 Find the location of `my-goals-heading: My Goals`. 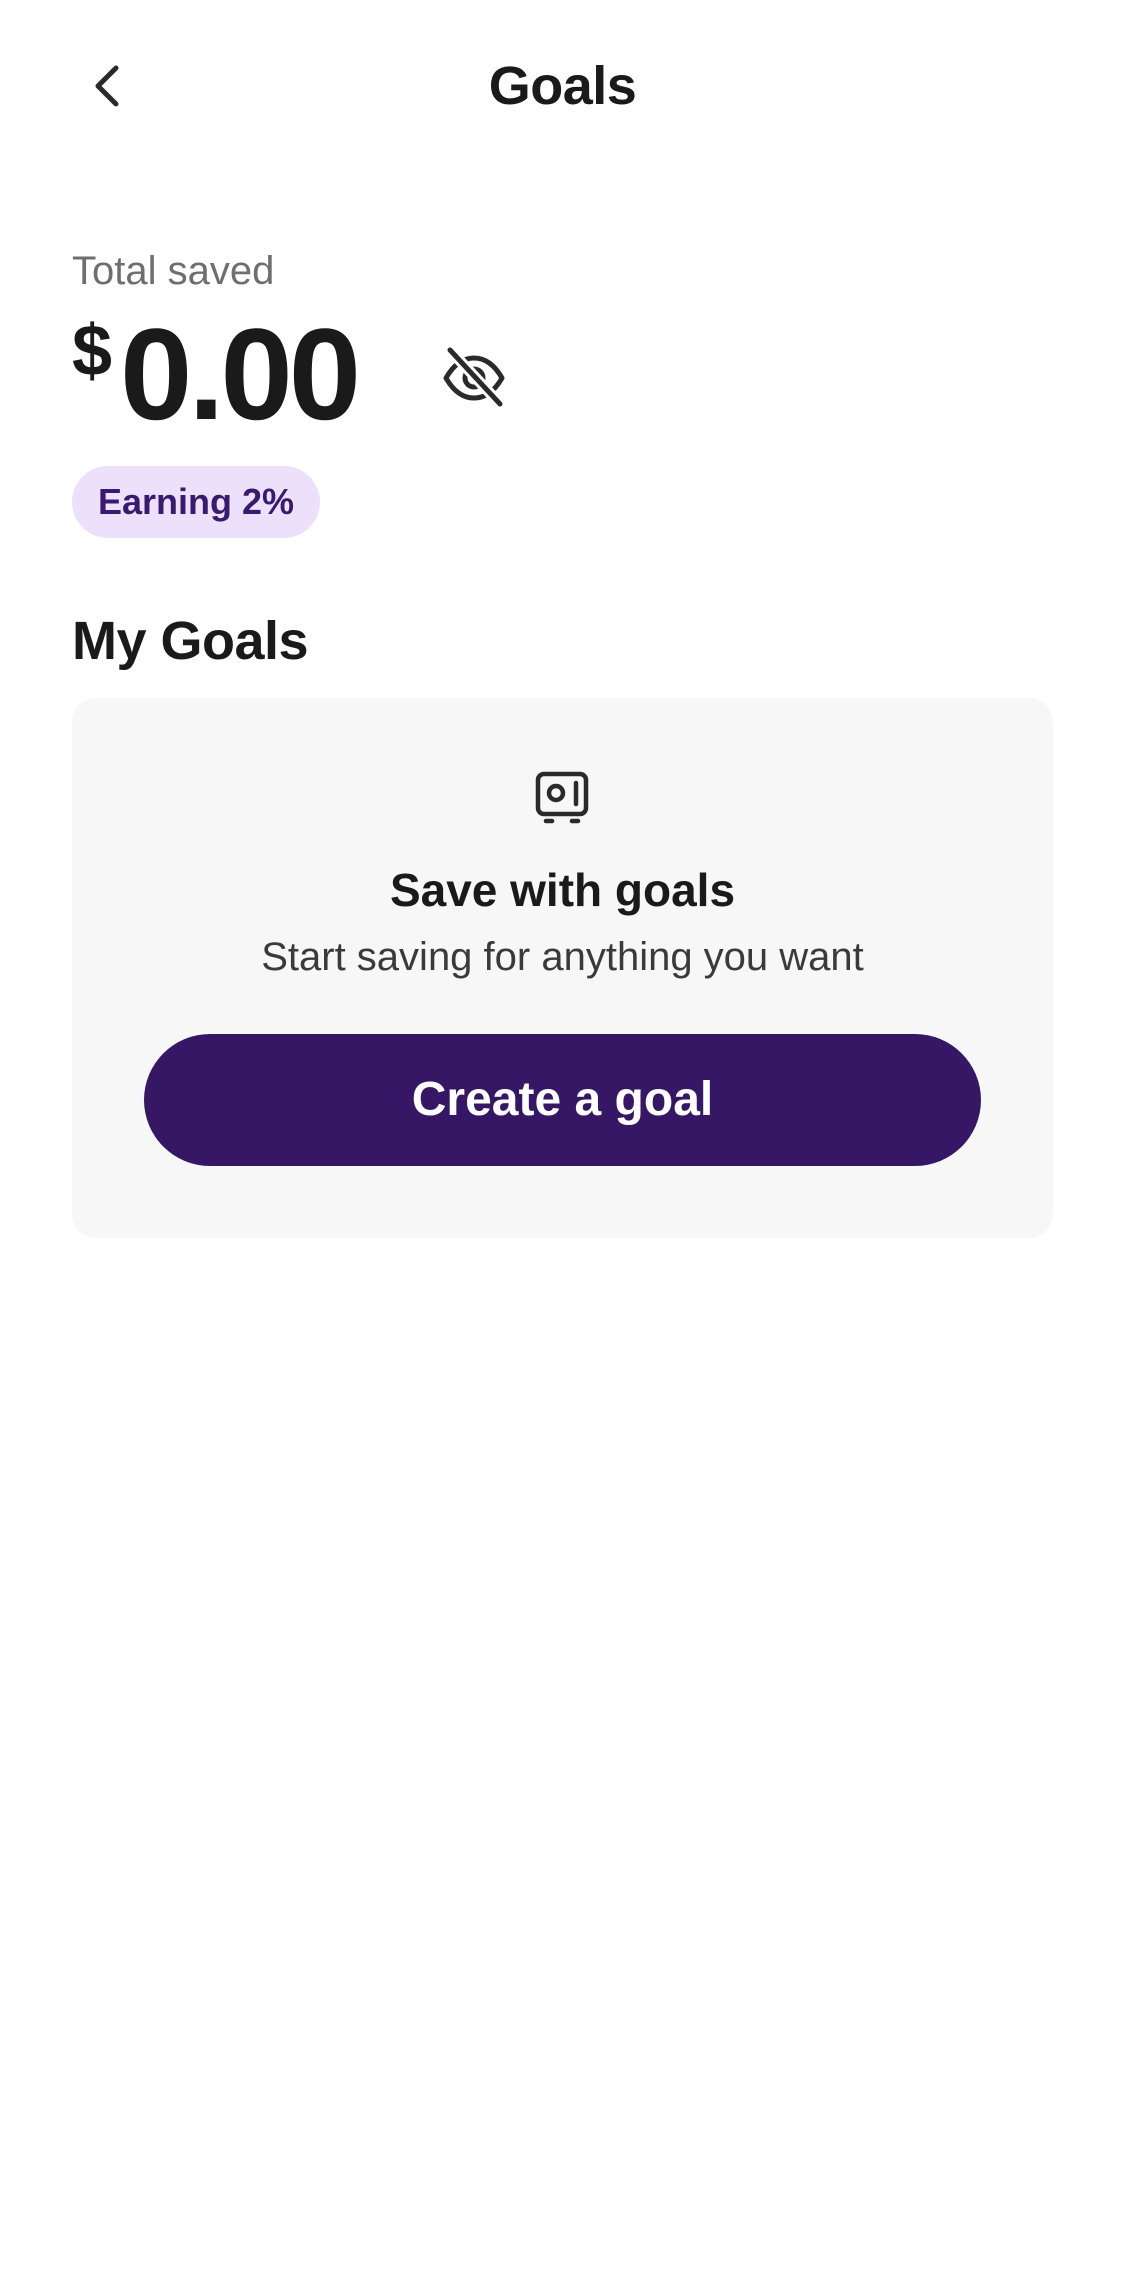

my-goals-heading: My Goals is located at coordinates (190, 641).